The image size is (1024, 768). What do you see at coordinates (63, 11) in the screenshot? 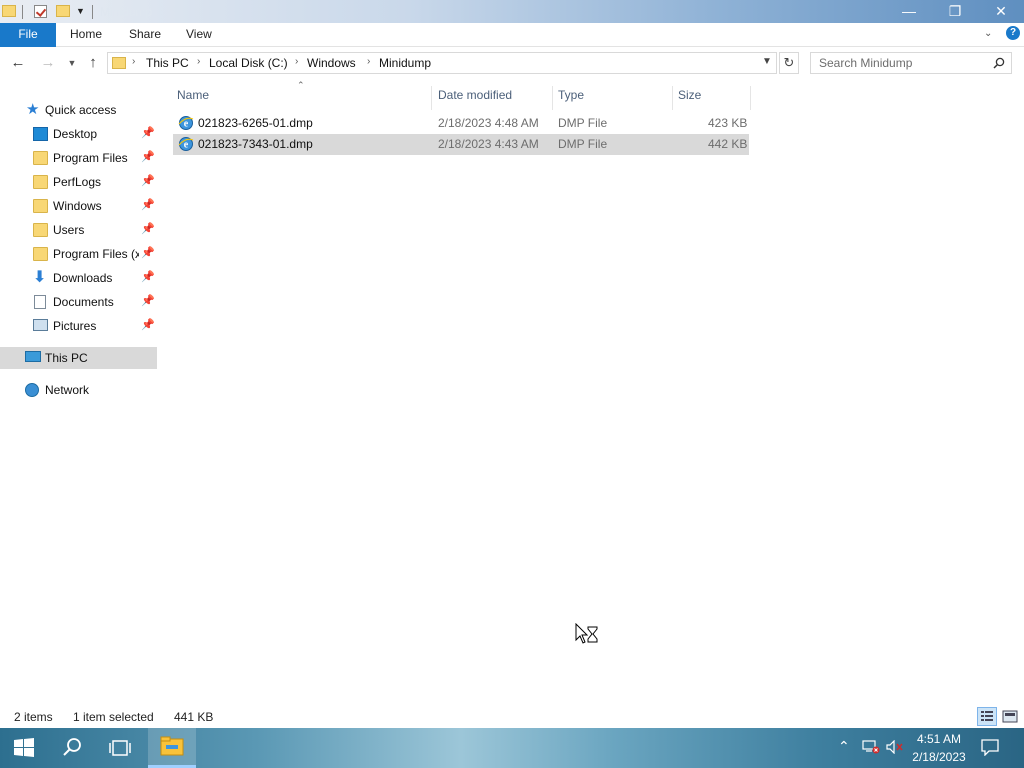
I see `new-folder-icon` at bounding box center [63, 11].